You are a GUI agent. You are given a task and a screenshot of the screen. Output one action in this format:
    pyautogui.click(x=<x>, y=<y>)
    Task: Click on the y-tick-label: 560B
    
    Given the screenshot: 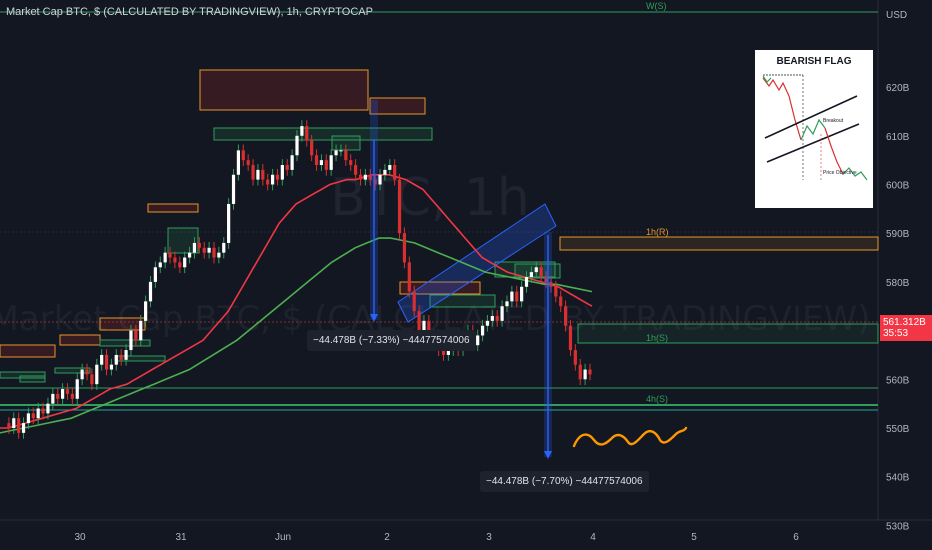 What is the action you would take?
    pyautogui.click(x=898, y=380)
    